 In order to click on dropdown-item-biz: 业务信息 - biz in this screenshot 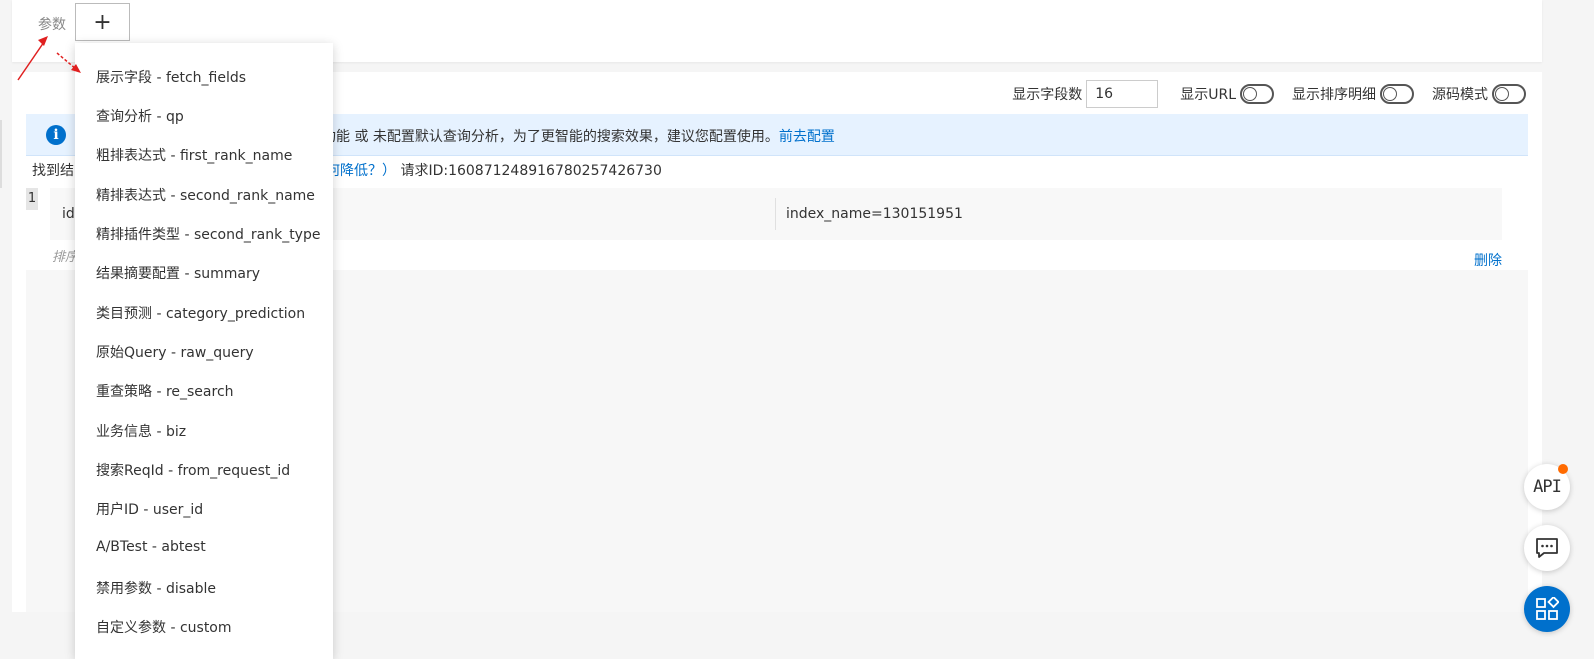, I will do `click(141, 431)`.